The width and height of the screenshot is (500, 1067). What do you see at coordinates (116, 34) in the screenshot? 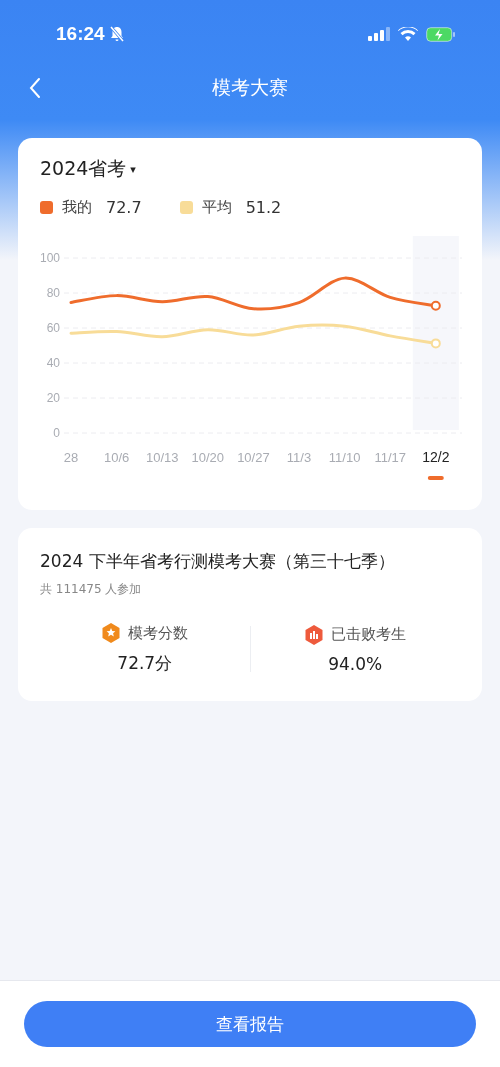
I see `muted-bell-icon` at bounding box center [116, 34].